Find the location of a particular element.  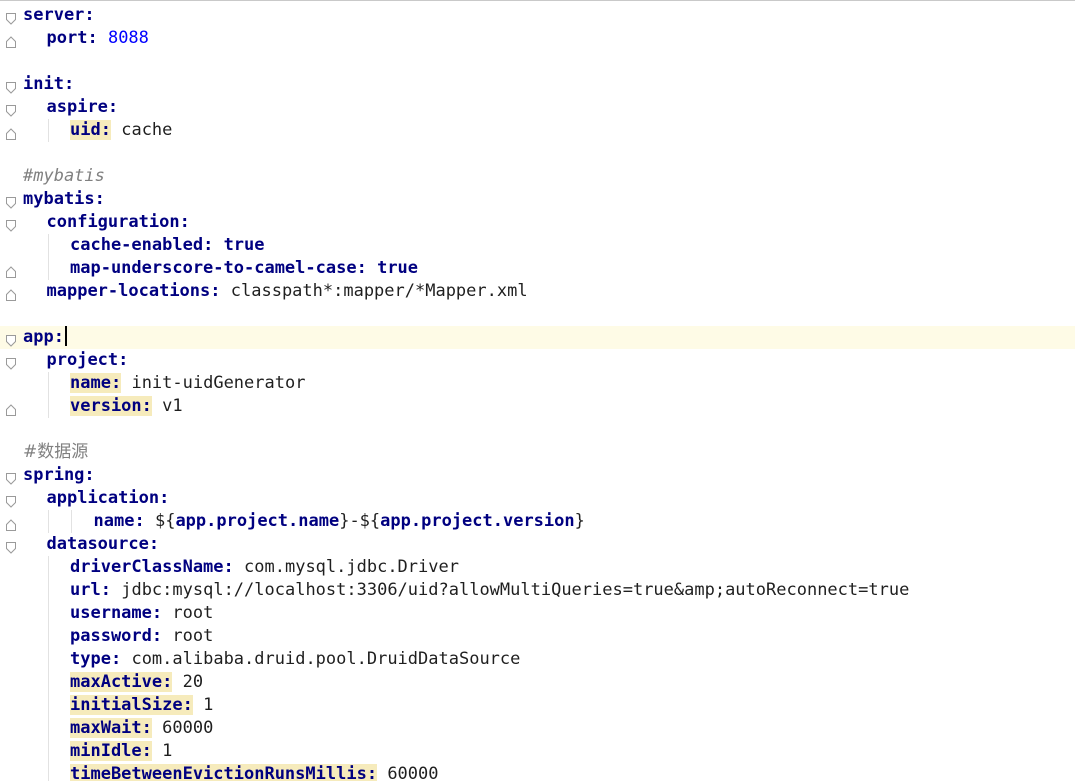

code-line: init: is located at coordinates (537, 84).